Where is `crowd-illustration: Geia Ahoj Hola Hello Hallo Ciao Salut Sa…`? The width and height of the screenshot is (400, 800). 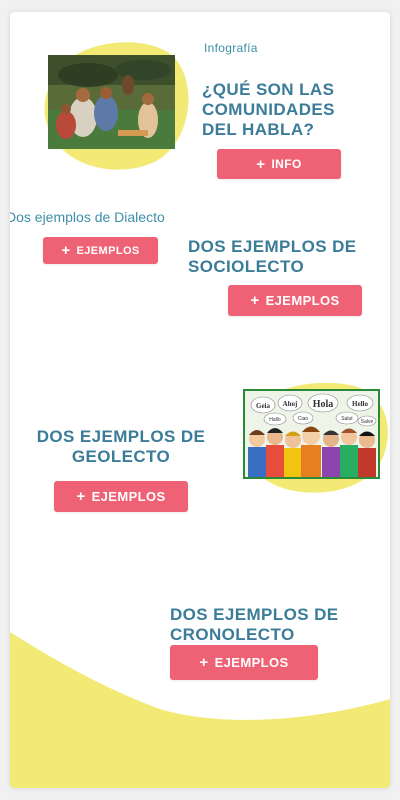 crowd-illustration: Geia Ahoj Hola Hello Hallo Ciao Salut Sa… is located at coordinates (311, 434).